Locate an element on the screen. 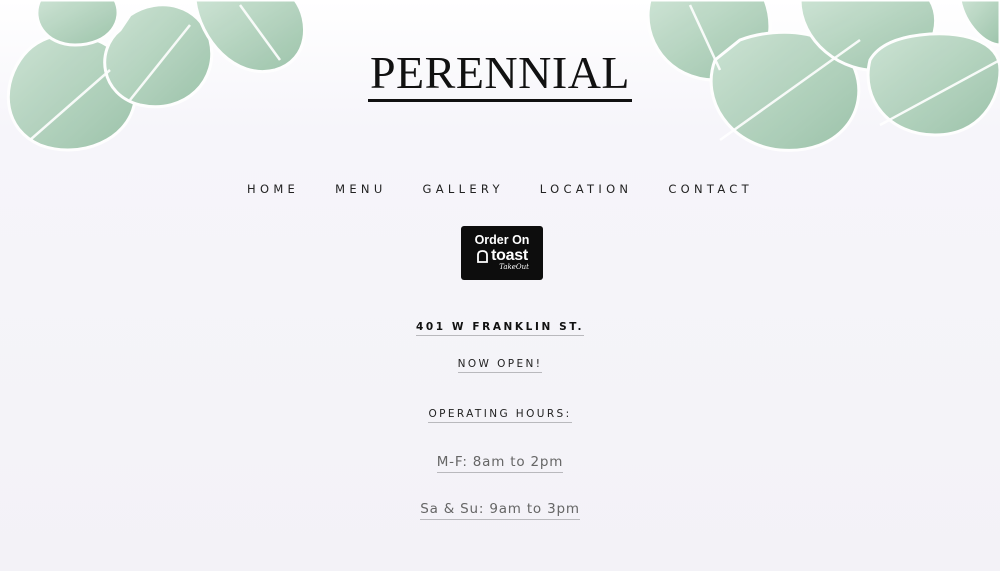 The image size is (1000, 571). takeout-label: TakeOut is located at coordinates (514, 267).